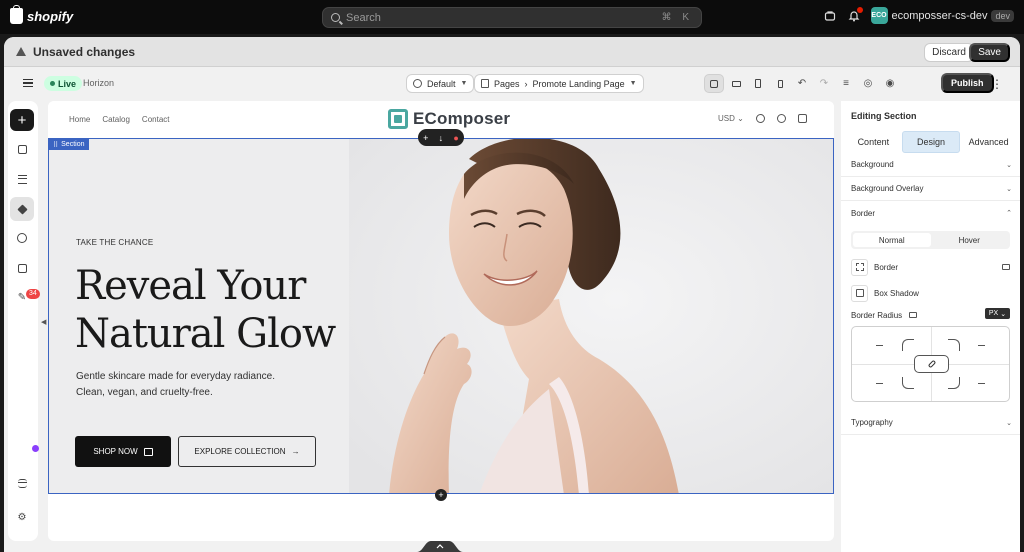 This screenshot has width=1024, height=552. I want to click on search-shortcut: ⌘ K, so click(677, 17).